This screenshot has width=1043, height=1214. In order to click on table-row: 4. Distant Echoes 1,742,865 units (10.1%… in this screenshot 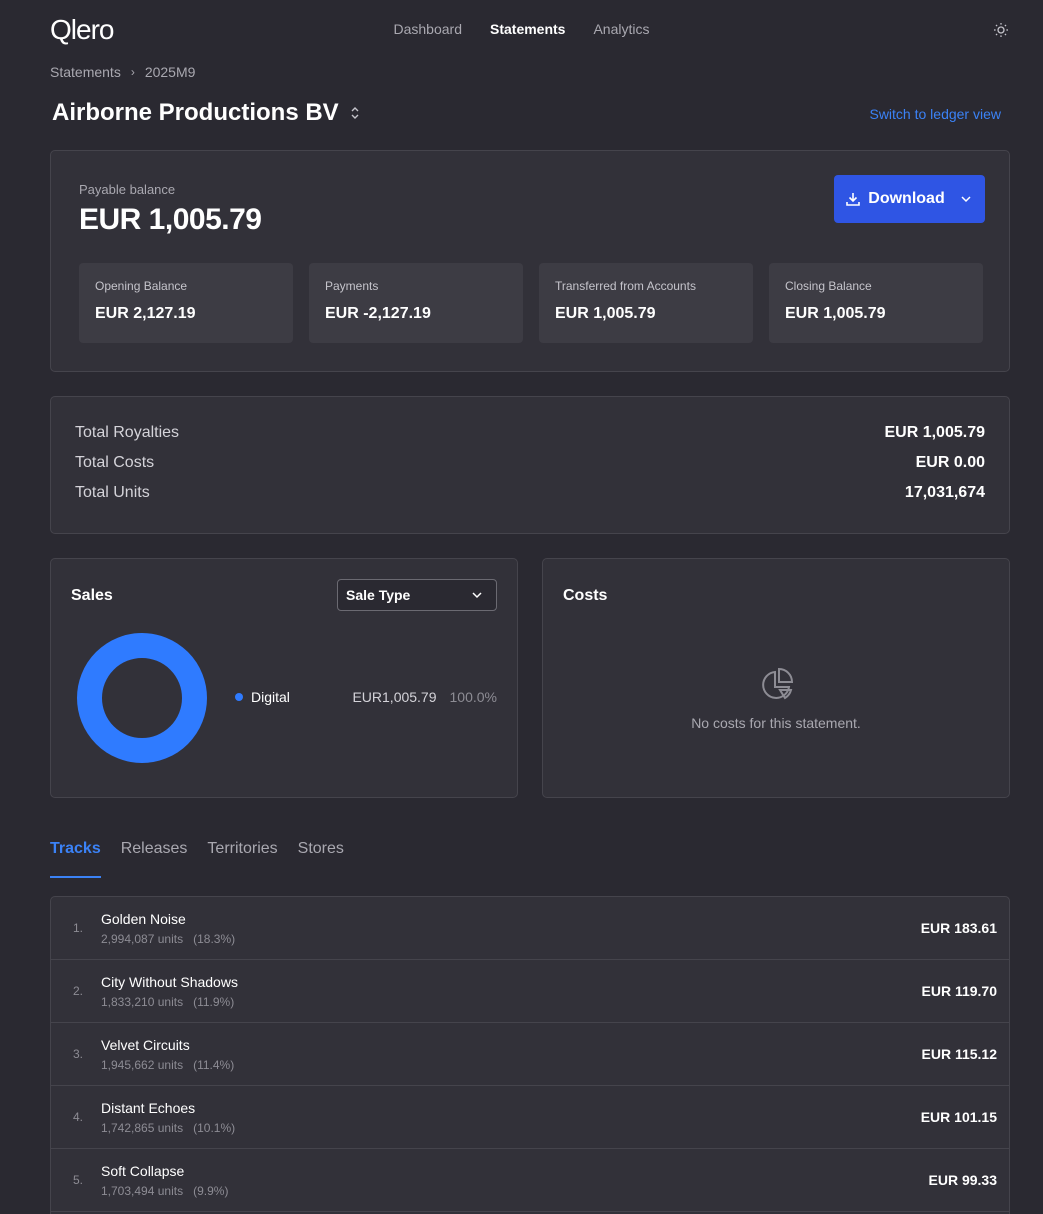, I will do `click(530, 1117)`.